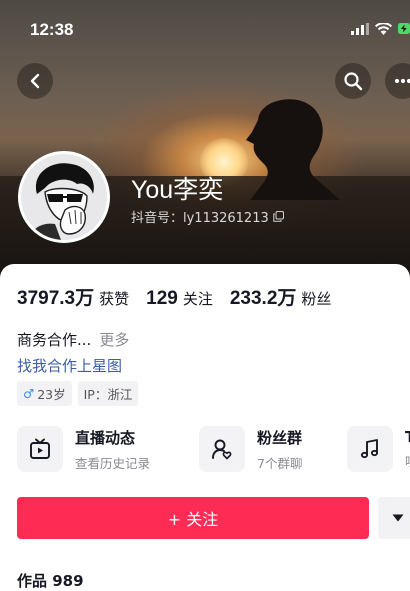  What do you see at coordinates (383, 28) in the screenshot?
I see `wifi-icon` at bounding box center [383, 28].